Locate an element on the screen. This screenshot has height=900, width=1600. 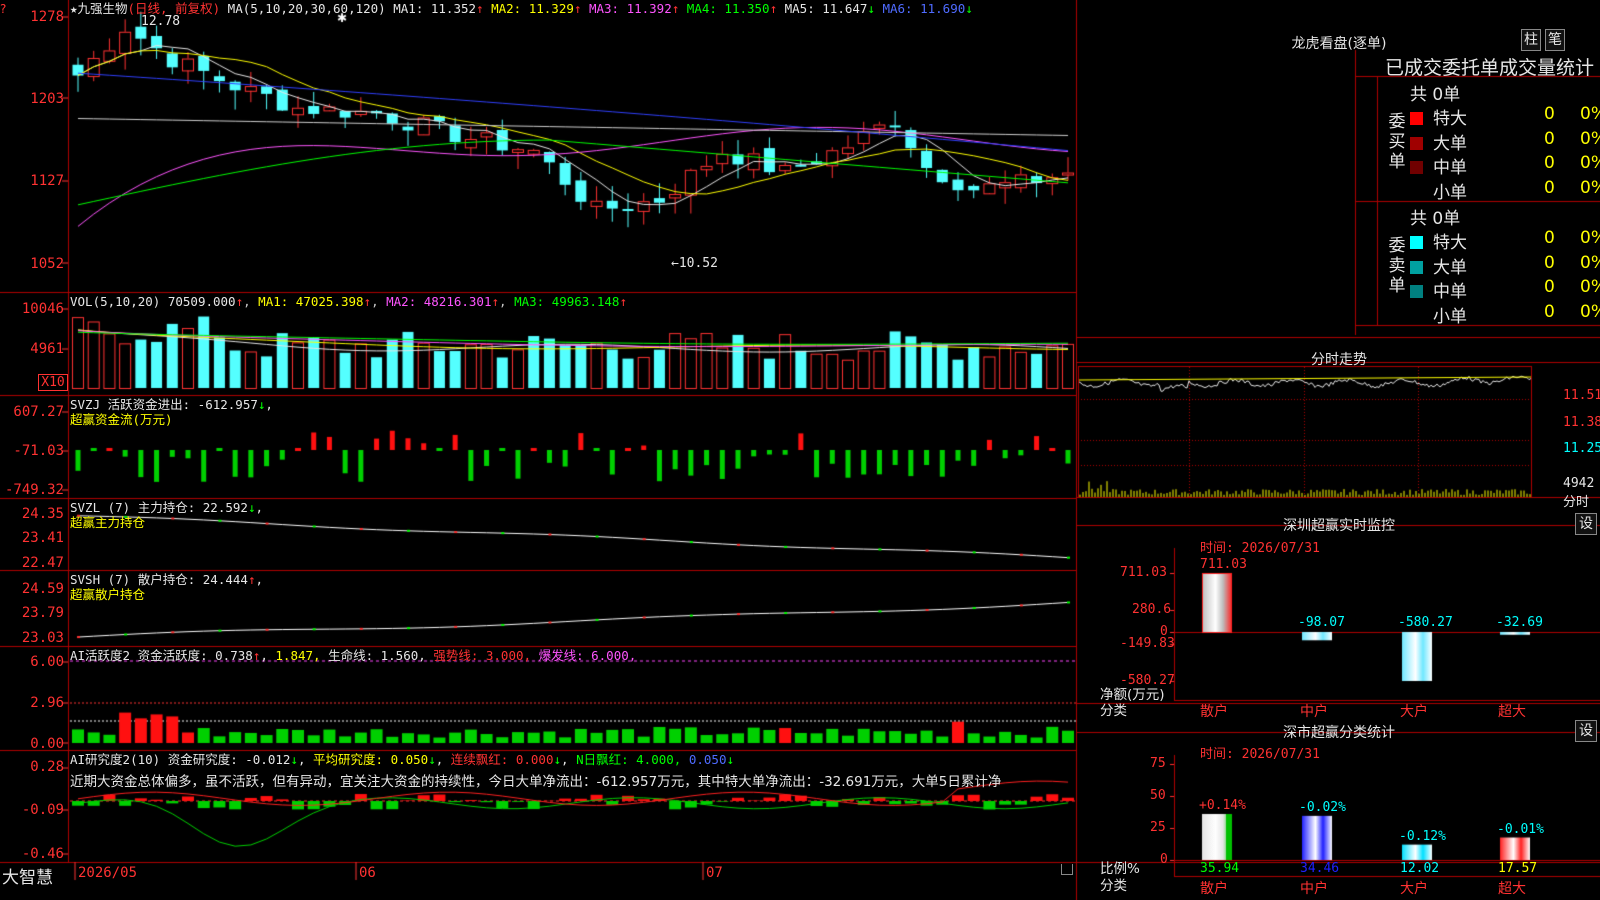
sz-monitor-category: 中户 is located at coordinates (1314, 712).